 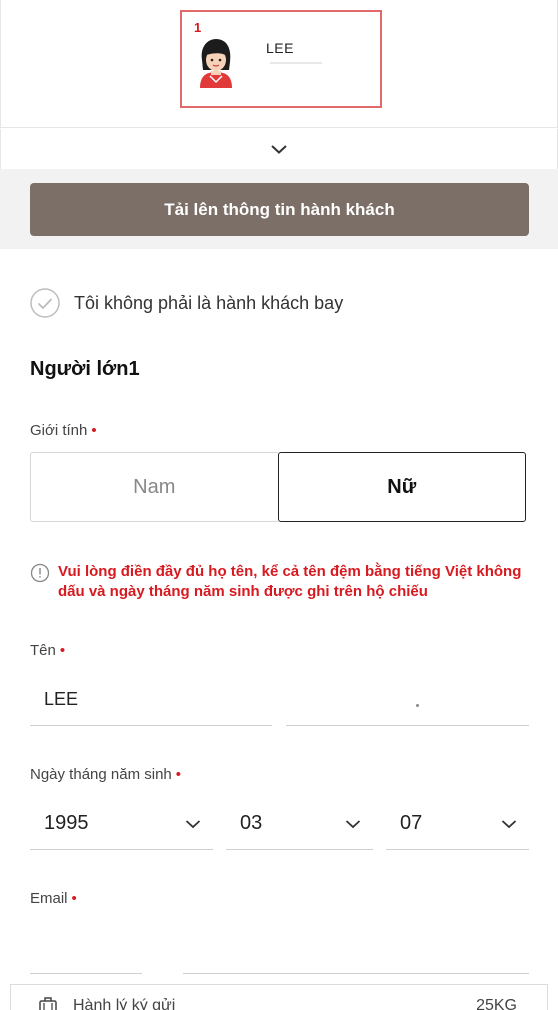 What do you see at coordinates (48, 1003) in the screenshot?
I see `luggage-icon` at bounding box center [48, 1003].